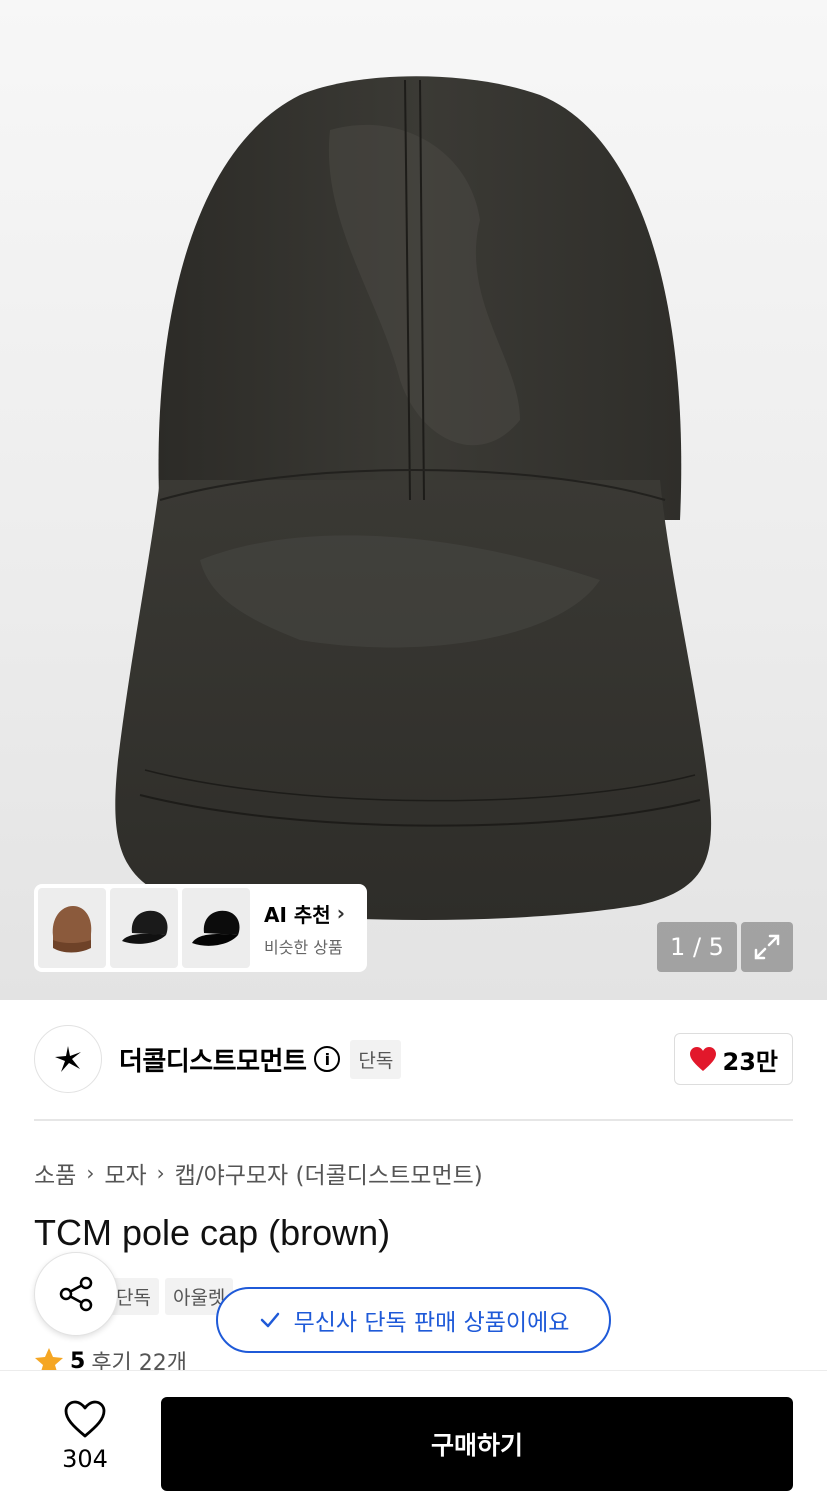 The height and width of the screenshot is (1500, 827). I want to click on share-icon, so click(76, 1294).